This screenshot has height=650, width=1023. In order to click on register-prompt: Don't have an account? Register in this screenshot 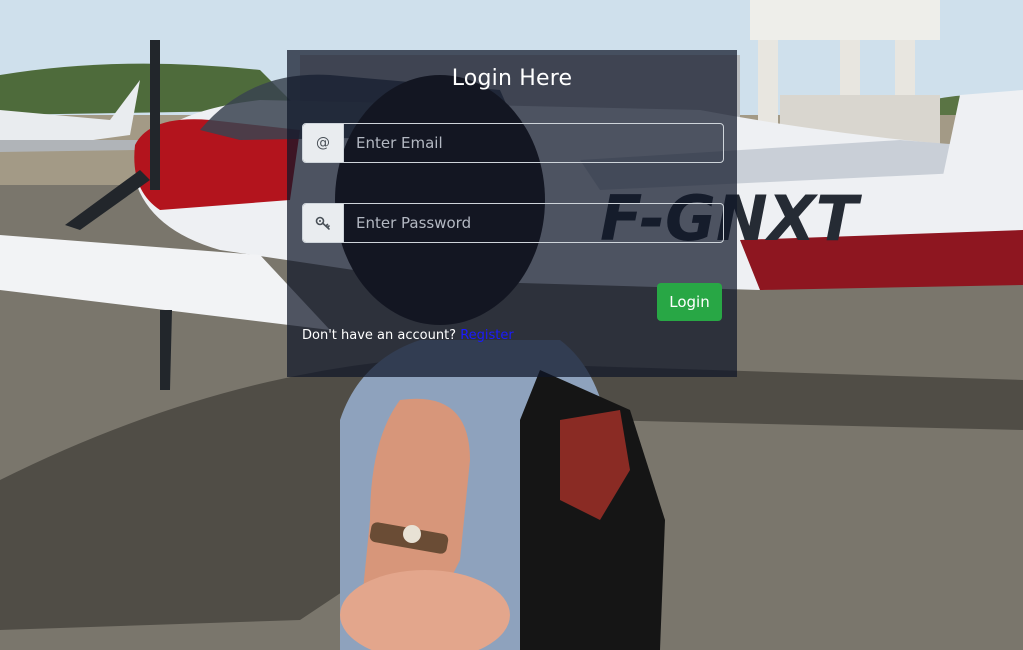, I will do `click(408, 335)`.